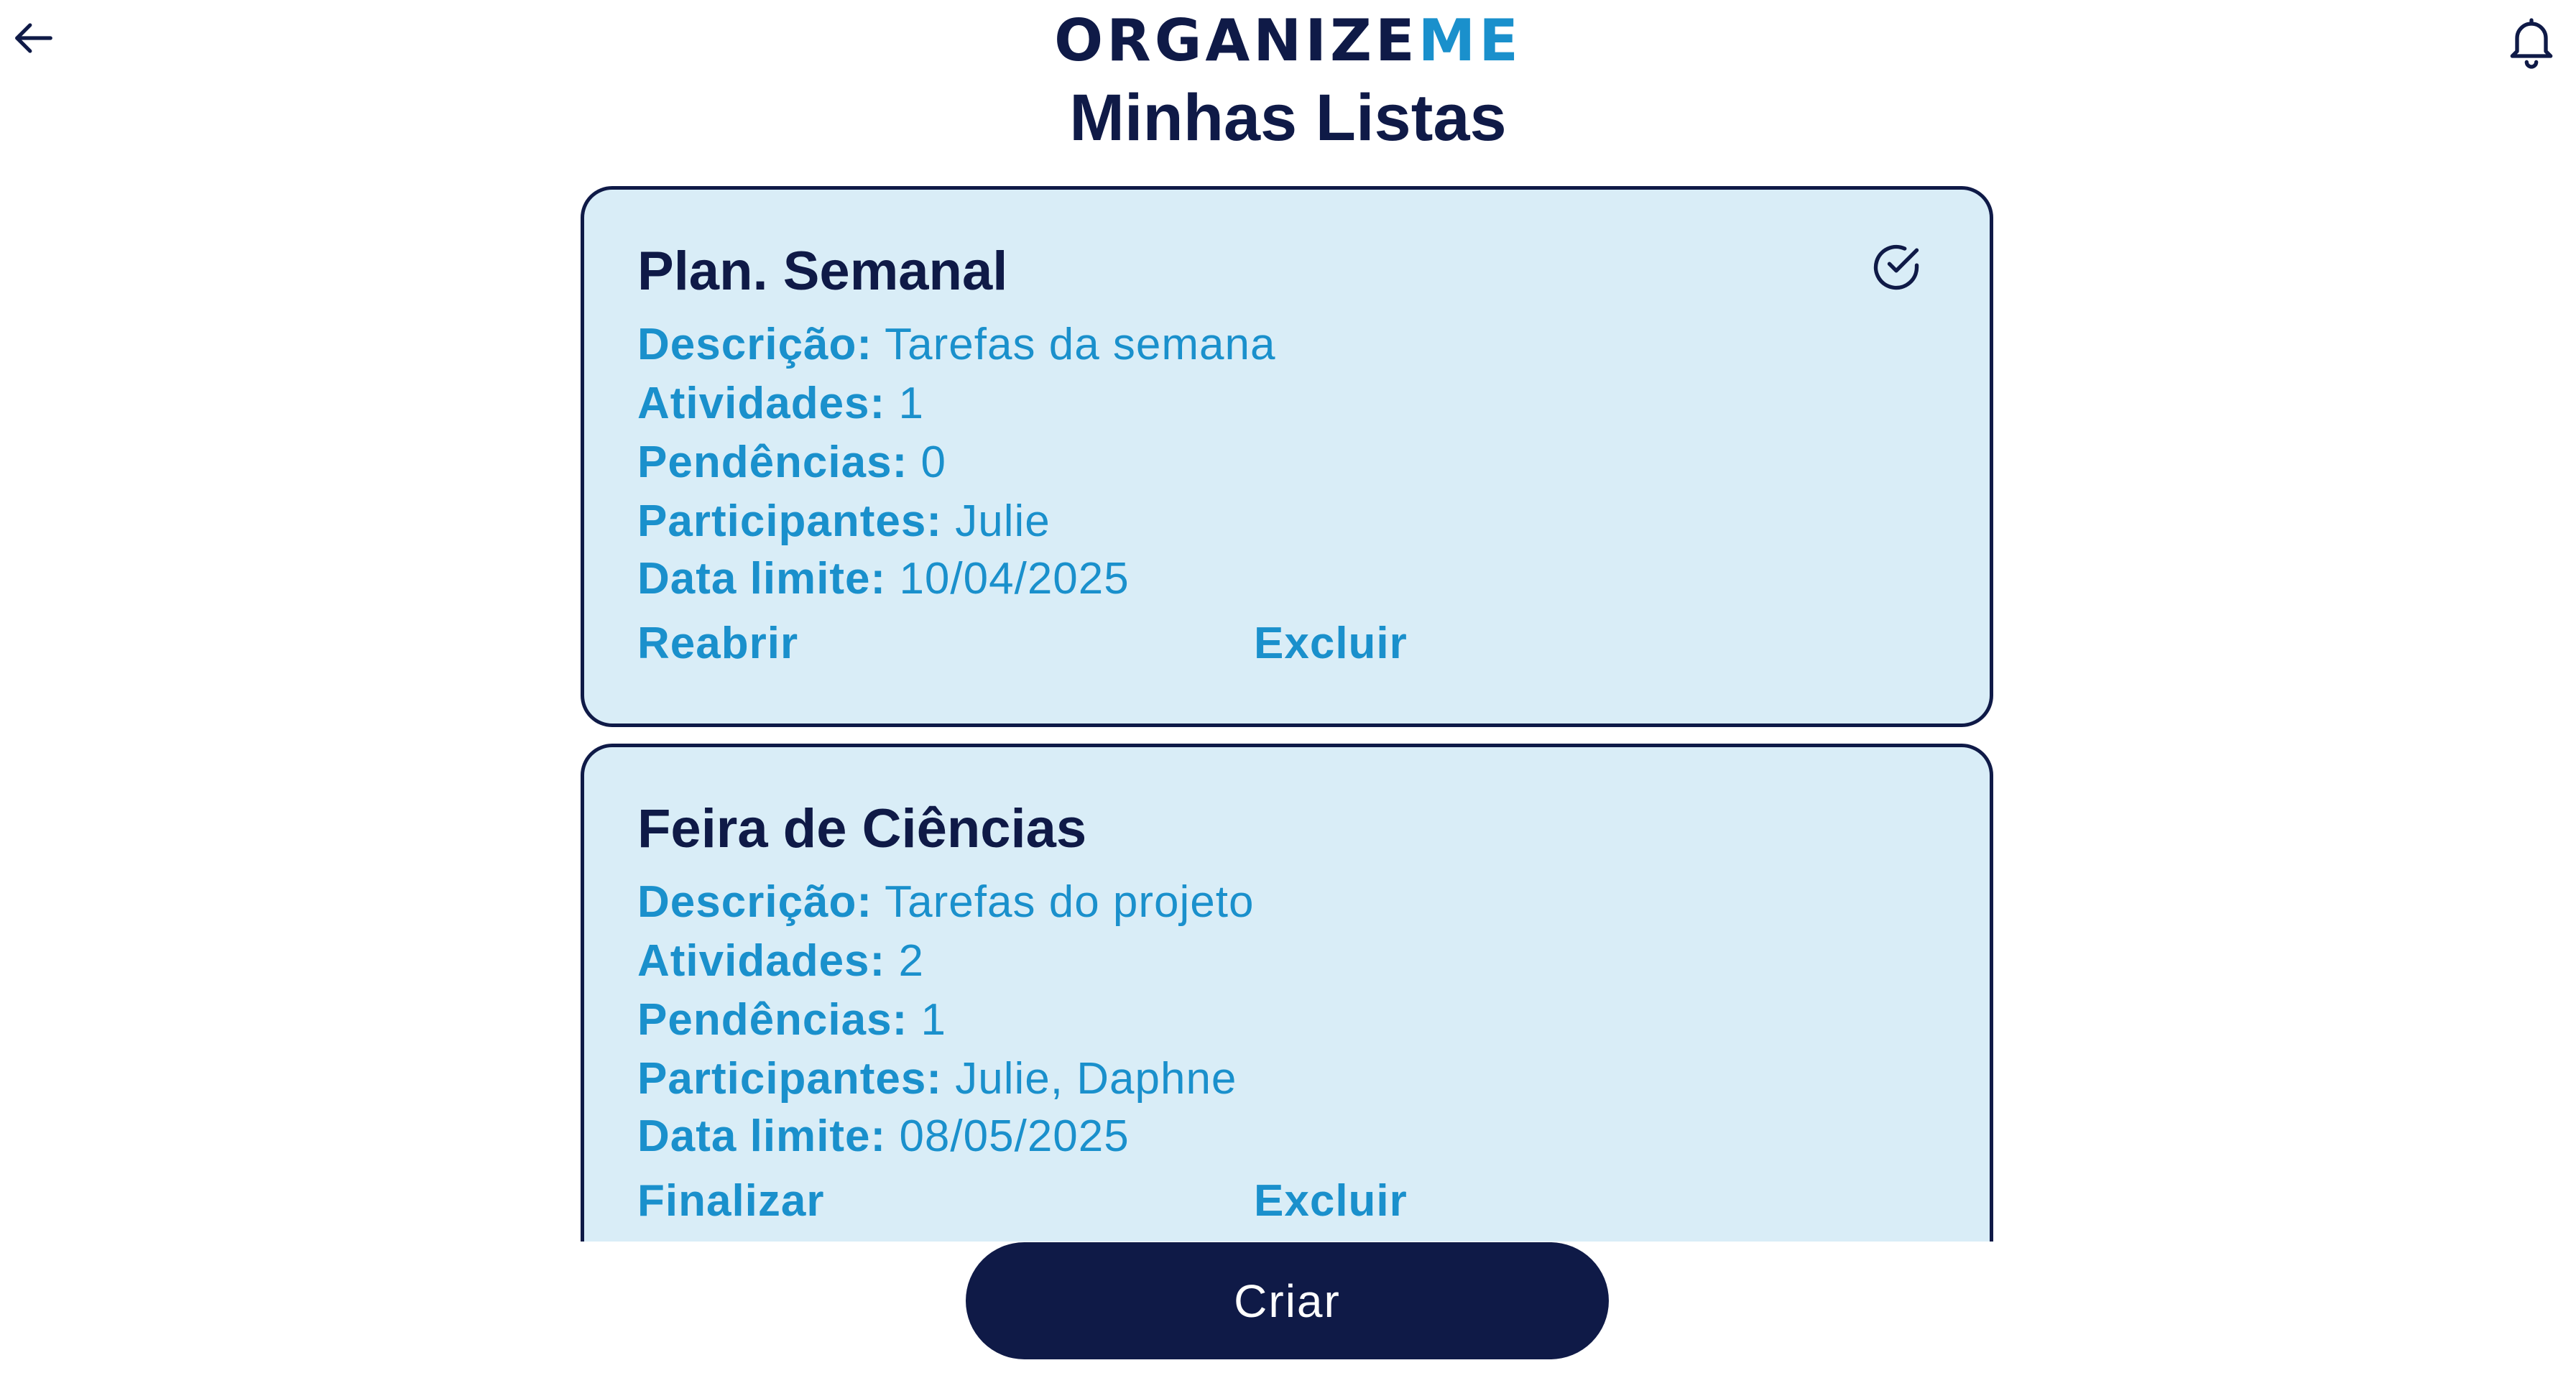  What do you see at coordinates (718, 643) in the screenshot?
I see `reopen-button: Reabrir` at bounding box center [718, 643].